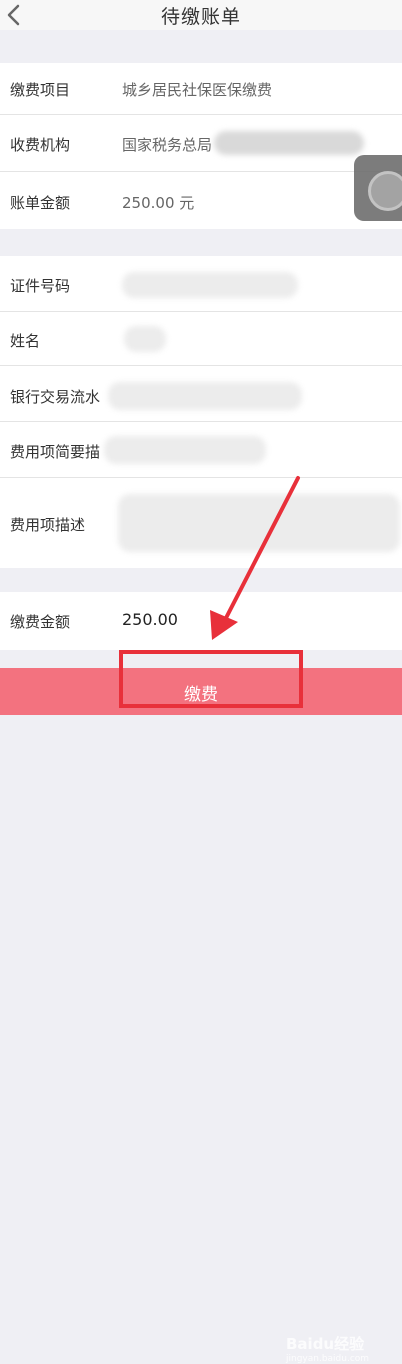 This screenshot has height=1364, width=402. I want to click on payment-item-value: 城乡居民社保医保缴费, so click(197, 90).